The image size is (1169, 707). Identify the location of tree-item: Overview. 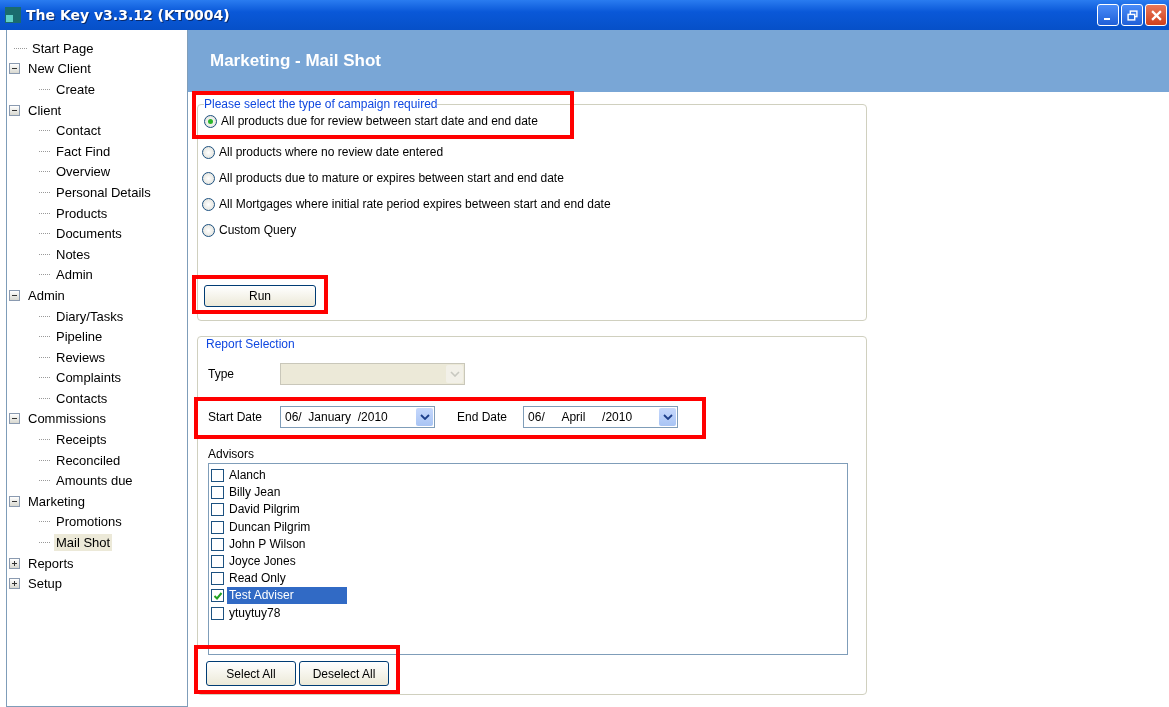
(83, 172).